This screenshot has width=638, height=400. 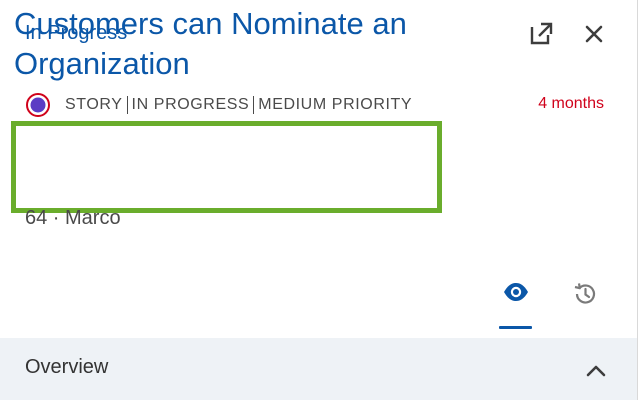 I want to click on item-title: Customers can Nominate an Organization, so click(x=224, y=44).